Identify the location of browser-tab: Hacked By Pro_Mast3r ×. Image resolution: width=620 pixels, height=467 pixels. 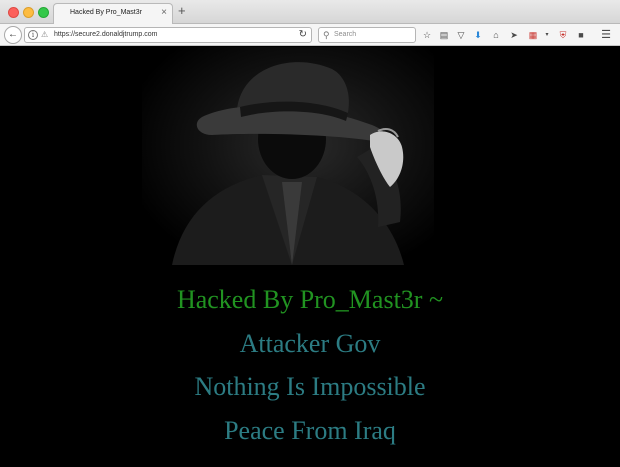
(113, 14).